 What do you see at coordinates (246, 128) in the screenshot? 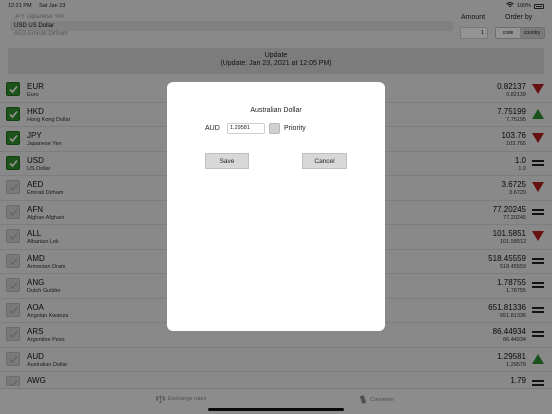
I see `dialog-rate-input: 1.29581` at bounding box center [246, 128].